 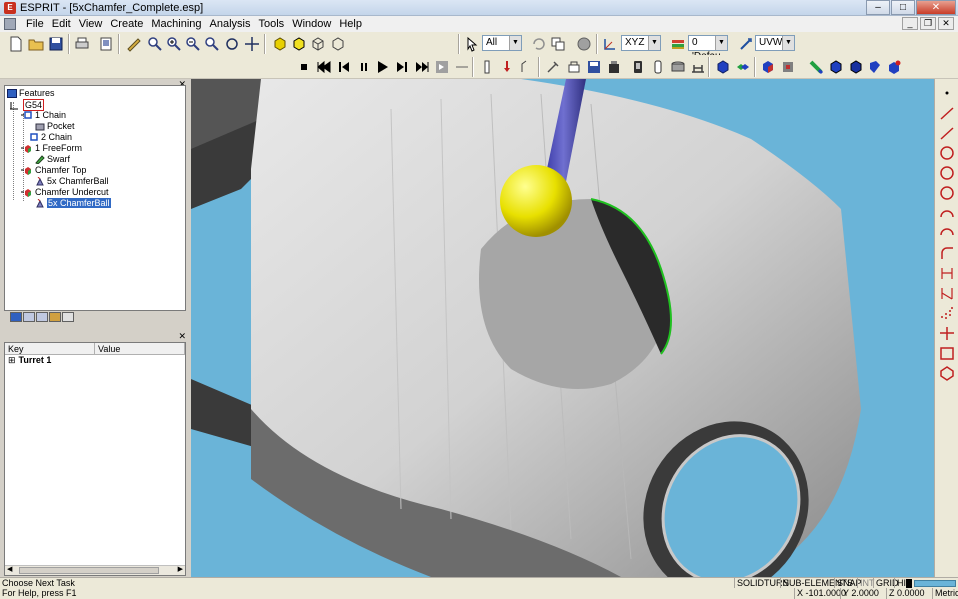 What do you see at coordinates (55, 317) in the screenshot?
I see `ops-tab-icon` at bounding box center [55, 317].